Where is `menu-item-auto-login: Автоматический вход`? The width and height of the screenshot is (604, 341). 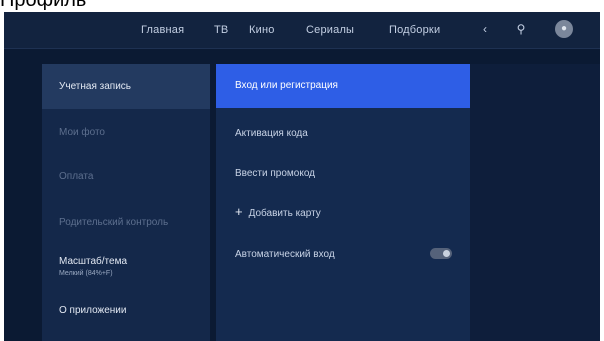
menu-item-auto-login: Автоматический вход is located at coordinates (343, 254).